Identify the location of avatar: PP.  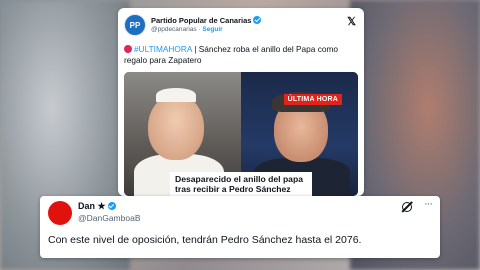
(135, 25).